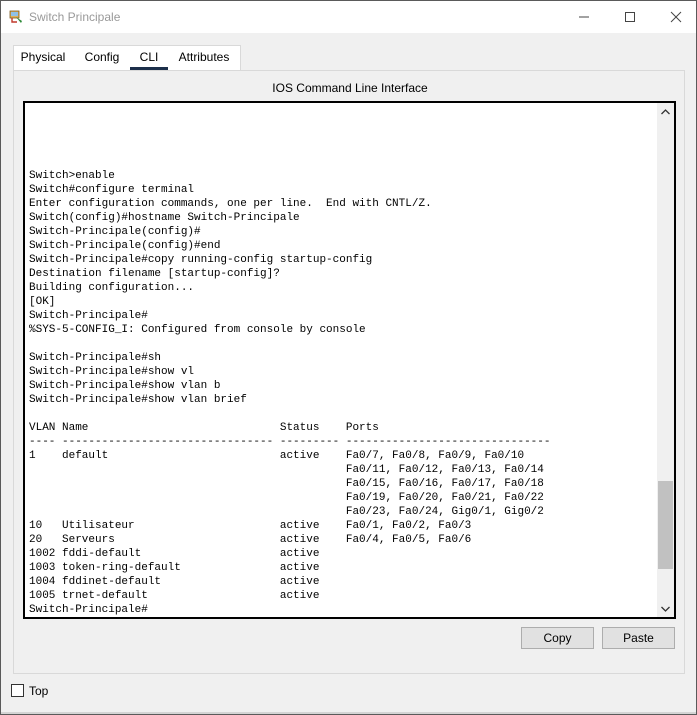 The image size is (697, 715). I want to click on terminal-line: [OK], so click(42, 302).